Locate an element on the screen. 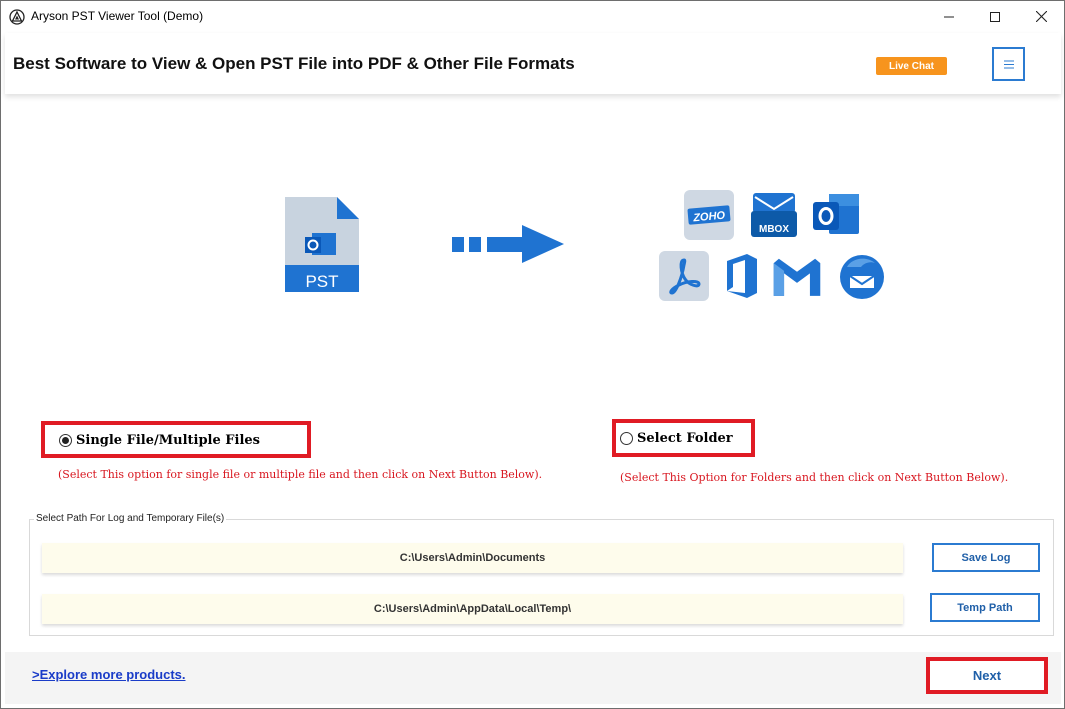 The image size is (1065, 709). hamburger-icon is located at coordinates (1008, 64).